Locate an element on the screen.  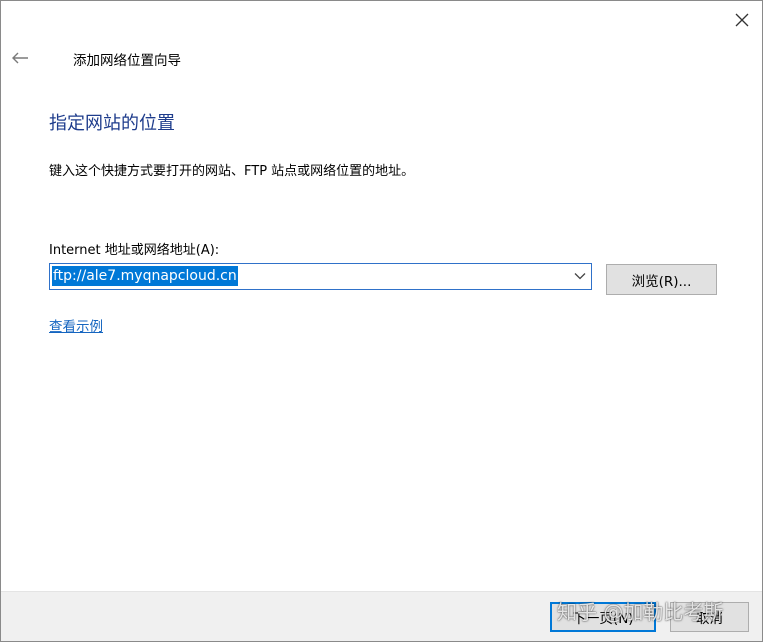
footer-bar: 下一页(N) 取消 is located at coordinates (381, 616).